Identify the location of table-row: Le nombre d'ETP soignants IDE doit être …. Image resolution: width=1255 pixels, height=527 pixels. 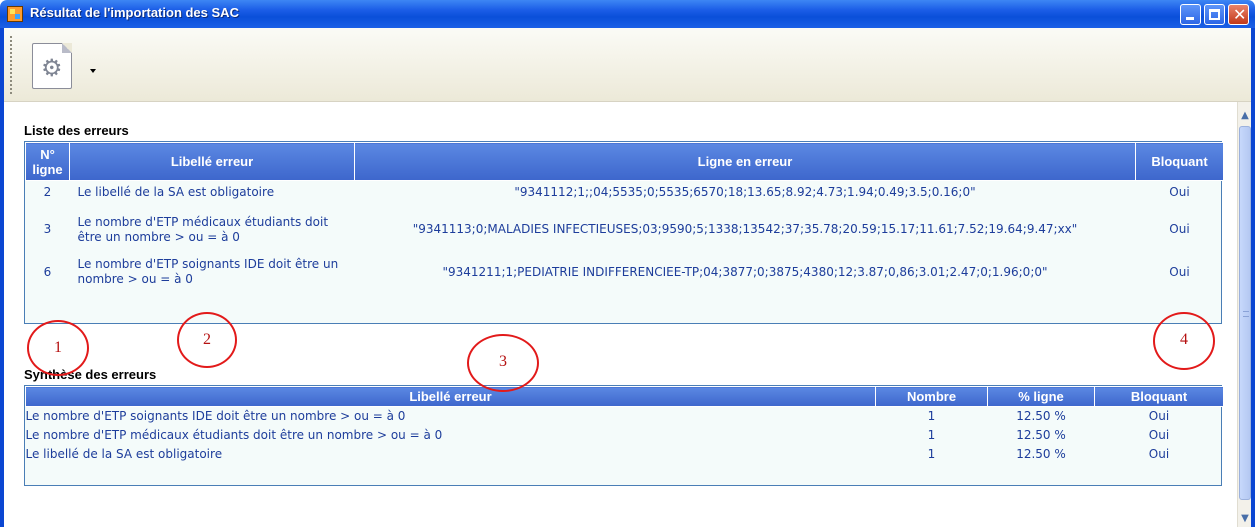
(625, 416).